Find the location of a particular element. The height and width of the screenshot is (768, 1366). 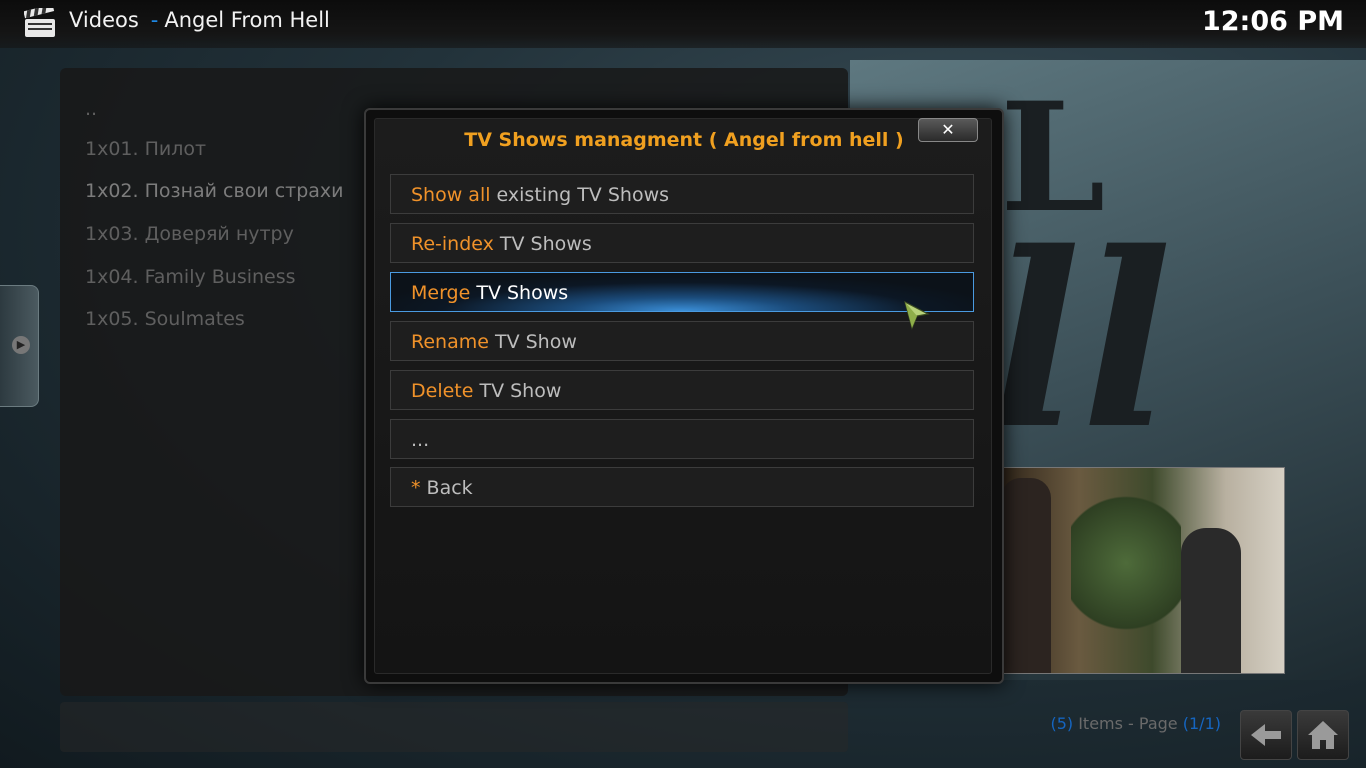

window-title: Videos - Angel From Hell is located at coordinates (199, 20).